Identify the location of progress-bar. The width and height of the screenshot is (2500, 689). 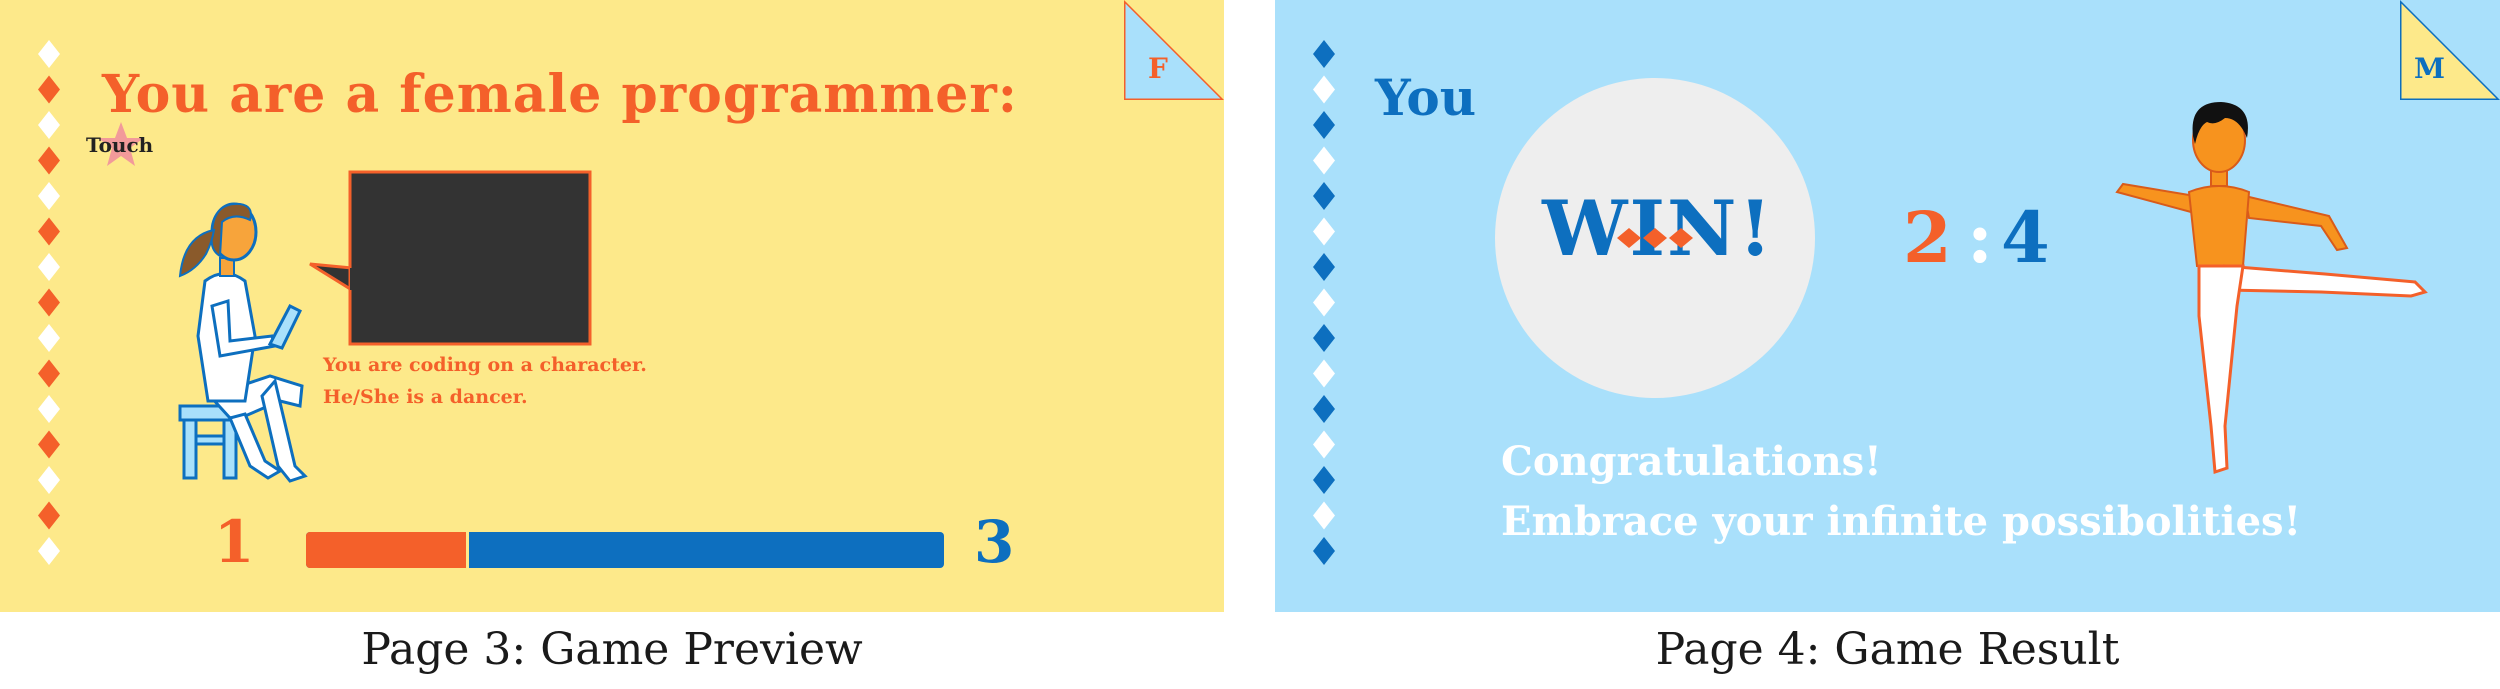
(625, 550).